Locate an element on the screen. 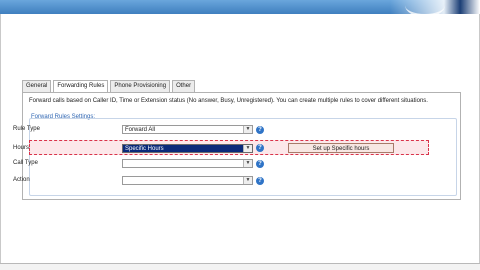  call-type-label: Call Type is located at coordinates (25, 163).